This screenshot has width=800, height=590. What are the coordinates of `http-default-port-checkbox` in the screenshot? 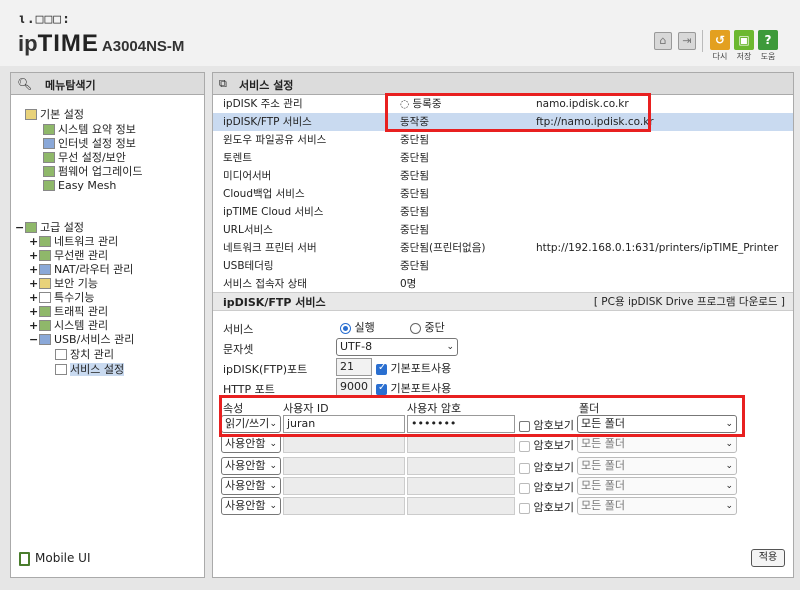 It's located at (381, 388).